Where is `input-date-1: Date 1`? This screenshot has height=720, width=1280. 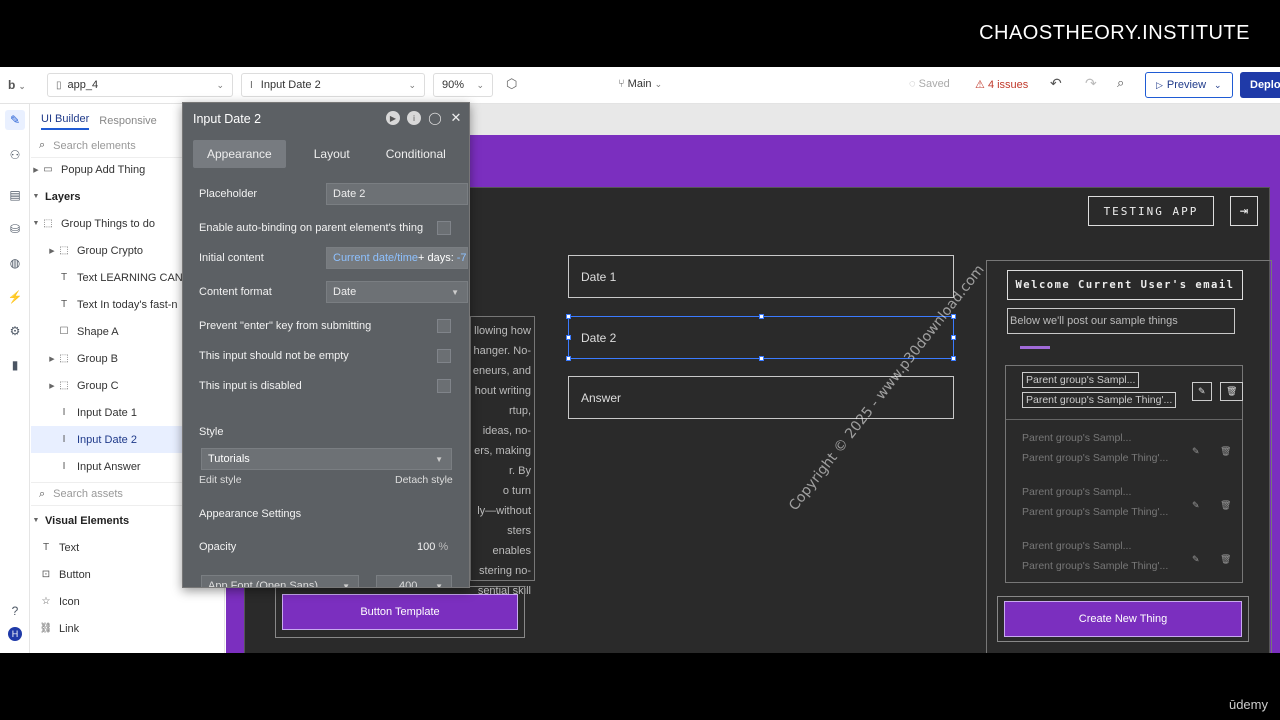 input-date-1: Date 1 is located at coordinates (761, 276).